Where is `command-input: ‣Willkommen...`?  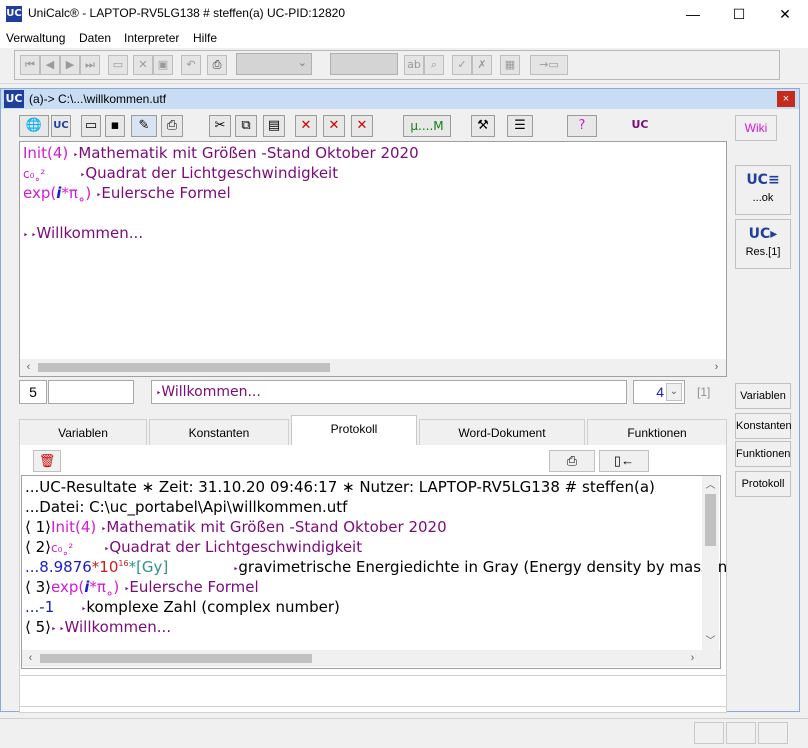
command-input: ‣Willkommen... is located at coordinates (389, 392).